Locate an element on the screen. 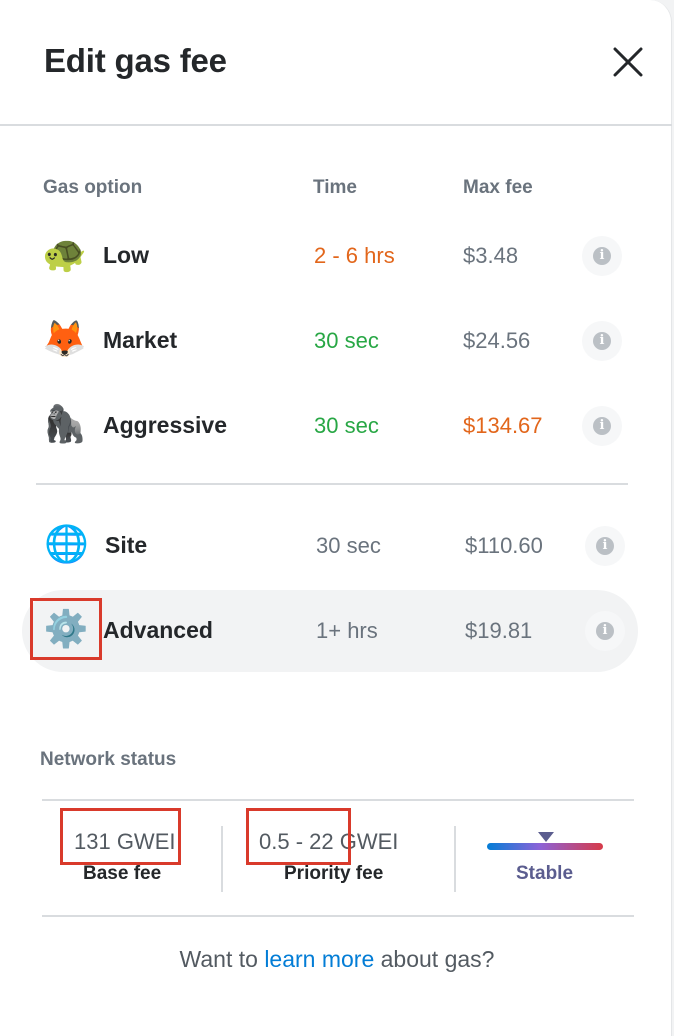  gas-option-label: Aggressive is located at coordinates (165, 425).